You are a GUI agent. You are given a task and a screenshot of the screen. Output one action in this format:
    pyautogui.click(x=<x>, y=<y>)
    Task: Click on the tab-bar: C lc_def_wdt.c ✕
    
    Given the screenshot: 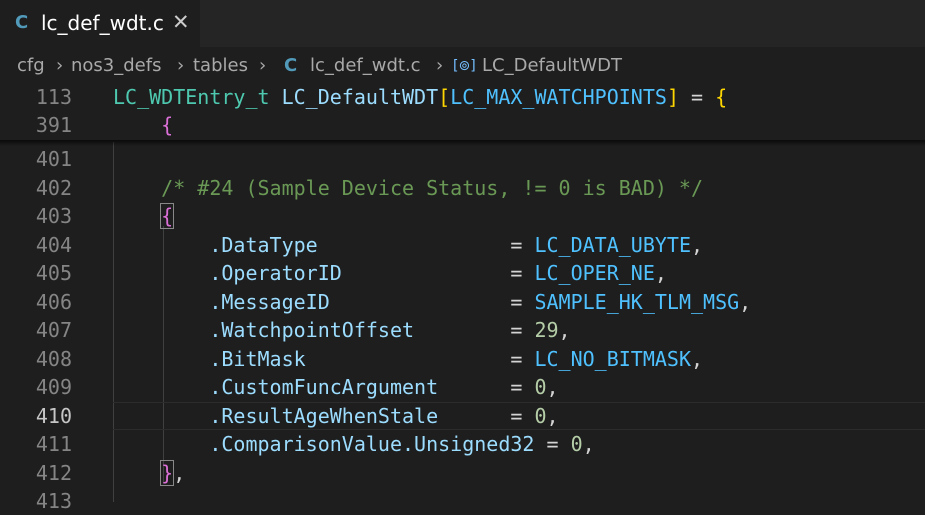 What is the action you would take?
    pyautogui.click(x=462, y=23)
    